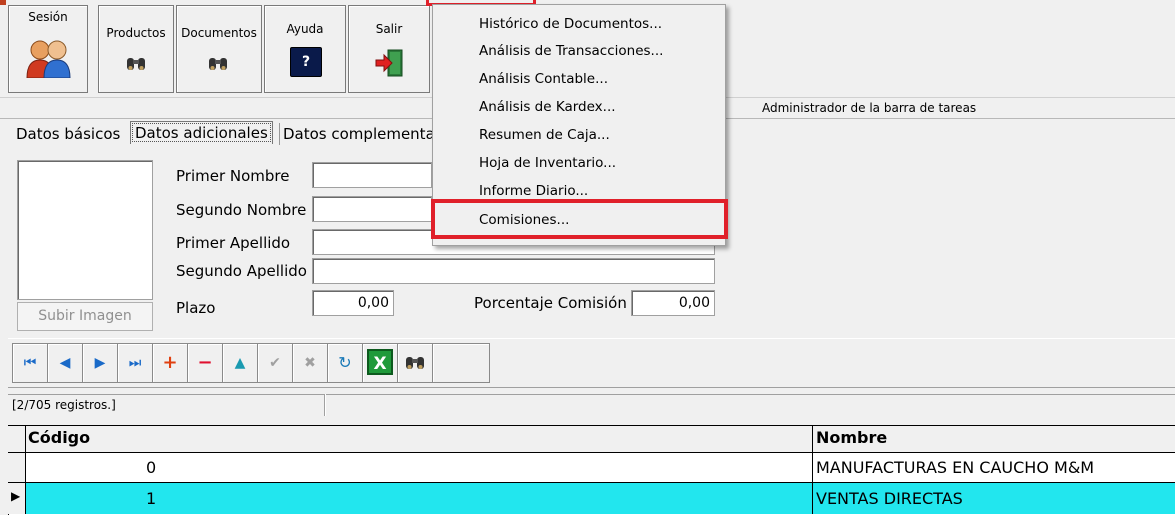  I want to click on prior-record-button: ◀, so click(65, 363).